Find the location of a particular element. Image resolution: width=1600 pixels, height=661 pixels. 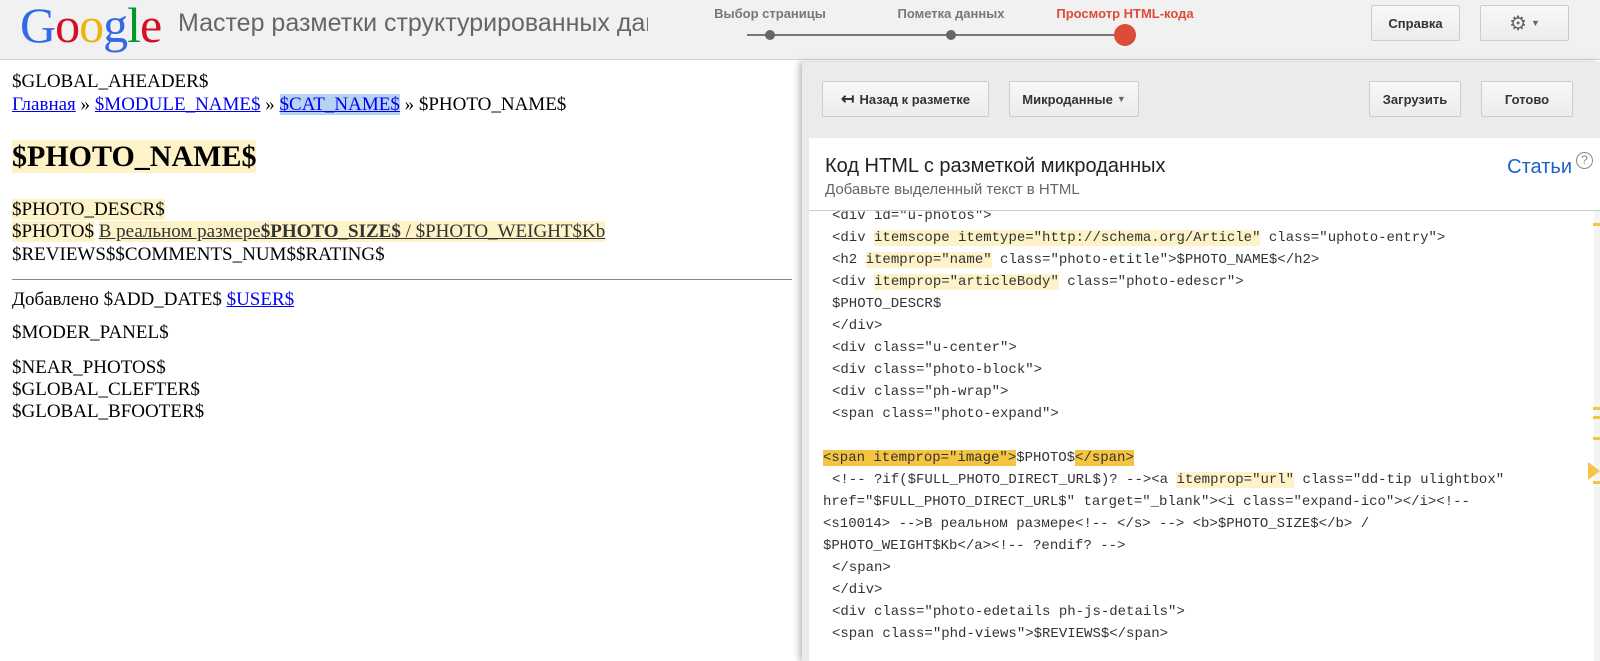

logo-letter: G is located at coordinates (38, 26).